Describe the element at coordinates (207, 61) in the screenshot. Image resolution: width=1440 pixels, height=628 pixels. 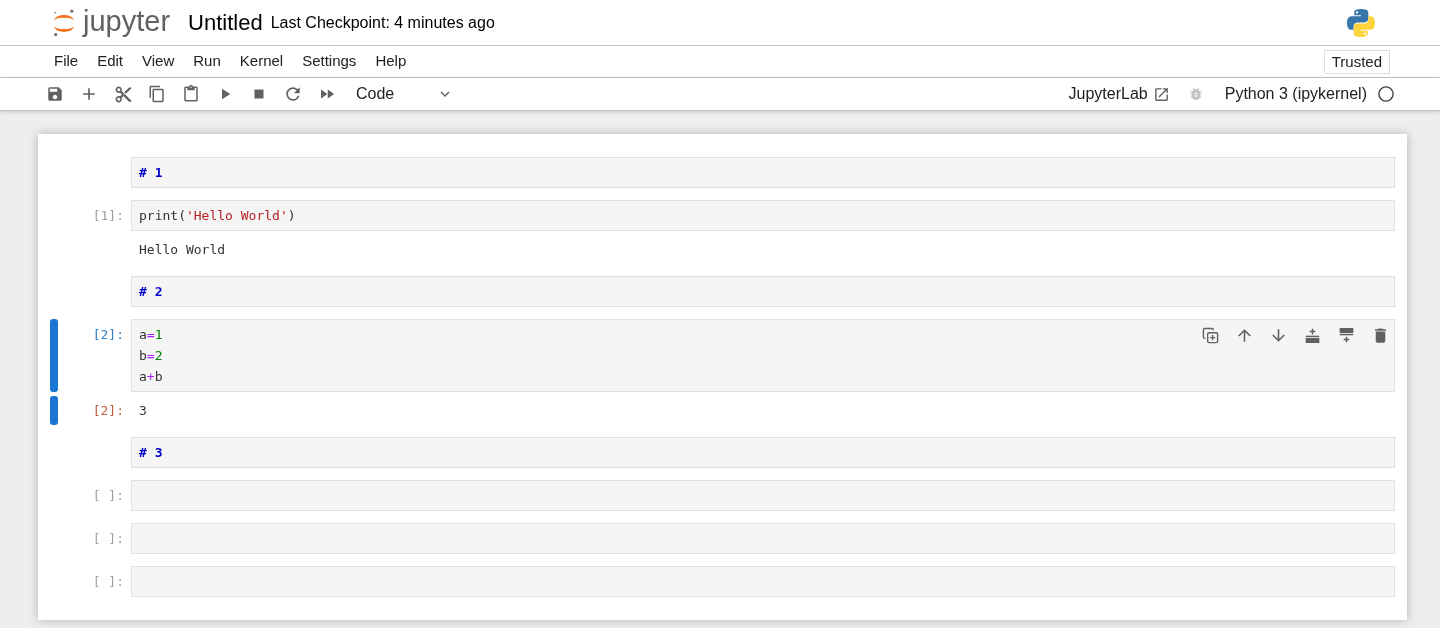
I see `menu-item: Run` at that location.